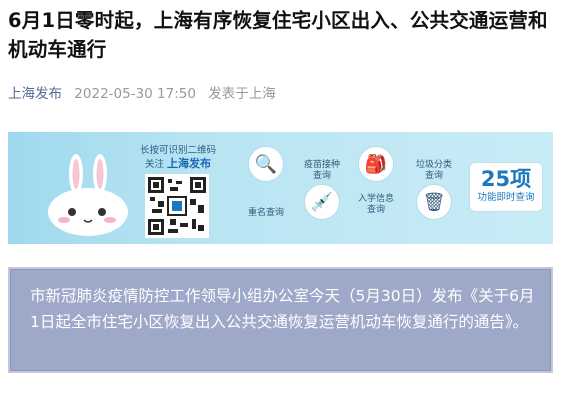 The width and height of the screenshot is (566, 407). What do you see at coordinates (266, 164) in the screenshot?
I see `magnifier-icon: 🔍` at bounding box center [266, 164].